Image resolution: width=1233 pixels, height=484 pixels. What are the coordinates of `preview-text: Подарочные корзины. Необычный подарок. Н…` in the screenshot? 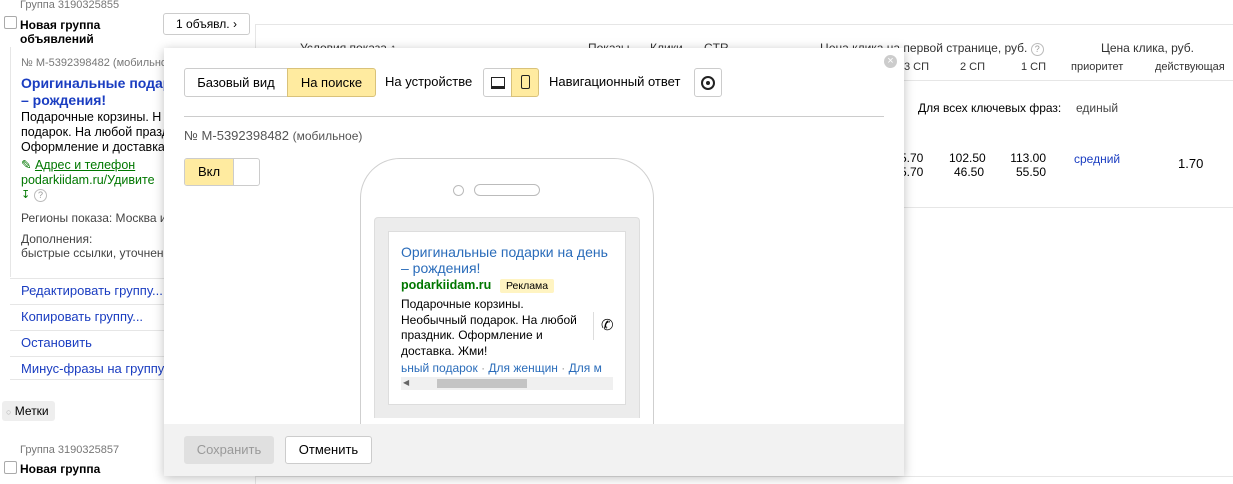 It's located at (489, 328).